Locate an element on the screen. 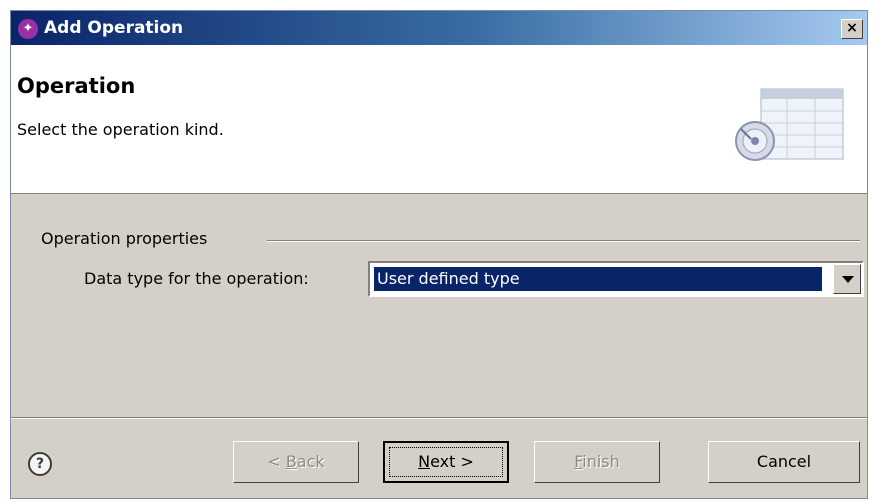 The image size is (873, 502). next-label-post: ext > is located at coordinates (452, 461).